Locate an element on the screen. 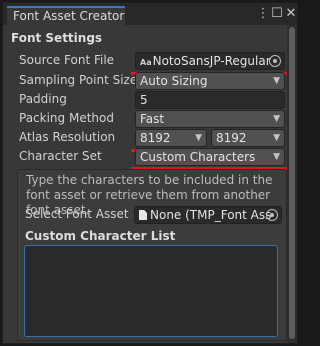 This screenshot has height=346, width=320. sampling-point-size-value: Auto Sizing is located at coordinates (174, 81).